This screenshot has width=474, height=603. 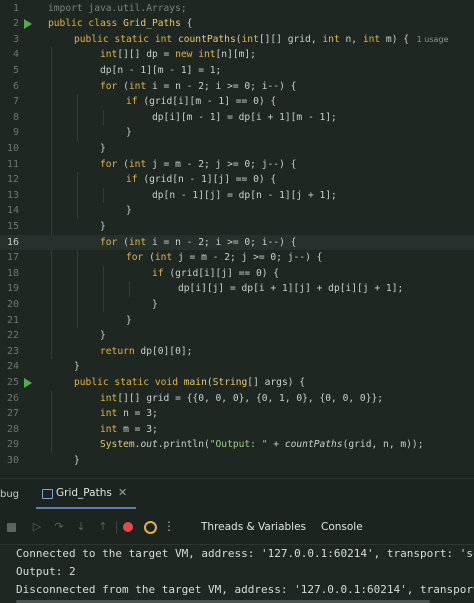 I want to click on code-text: dp[i][m - 1] = dp[i + 1][m - 1];, so click(x=244, y=117).